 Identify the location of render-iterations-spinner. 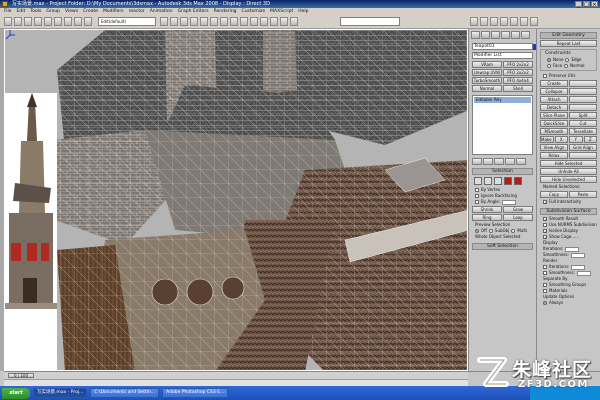
(578, 267).